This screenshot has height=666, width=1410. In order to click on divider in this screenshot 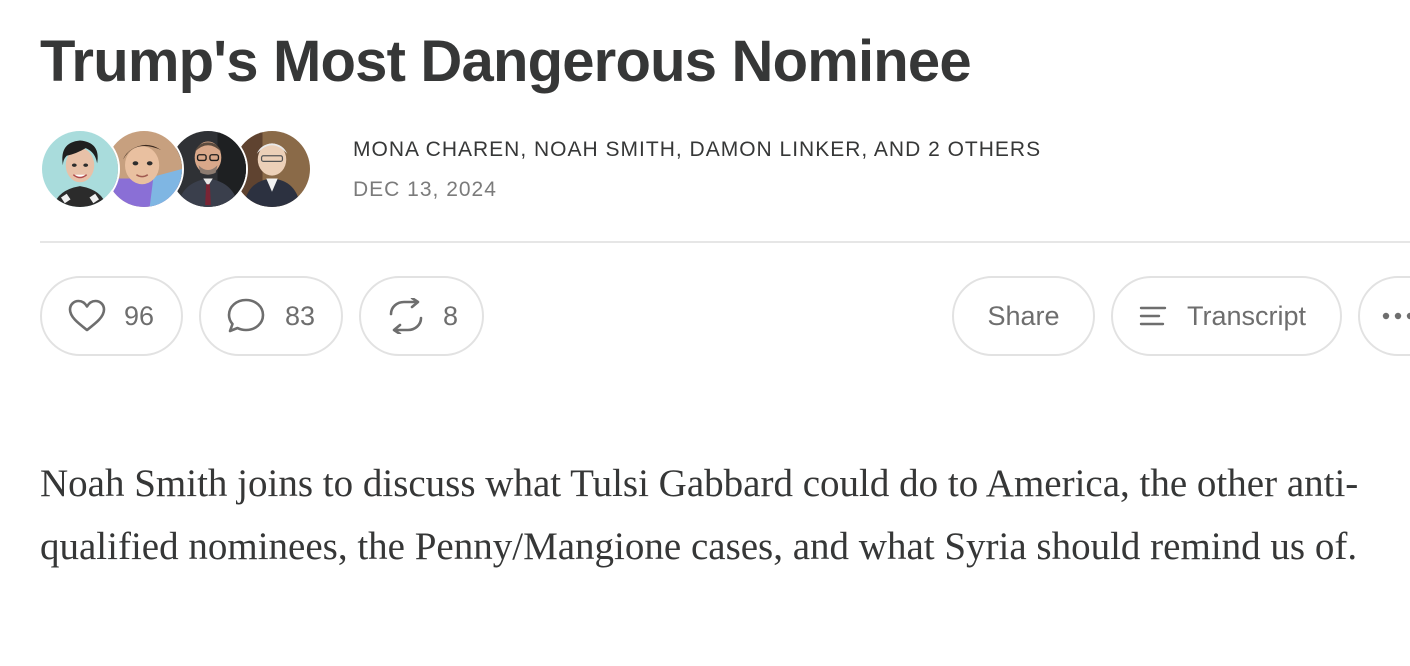, I will do `click(725, 242)`.